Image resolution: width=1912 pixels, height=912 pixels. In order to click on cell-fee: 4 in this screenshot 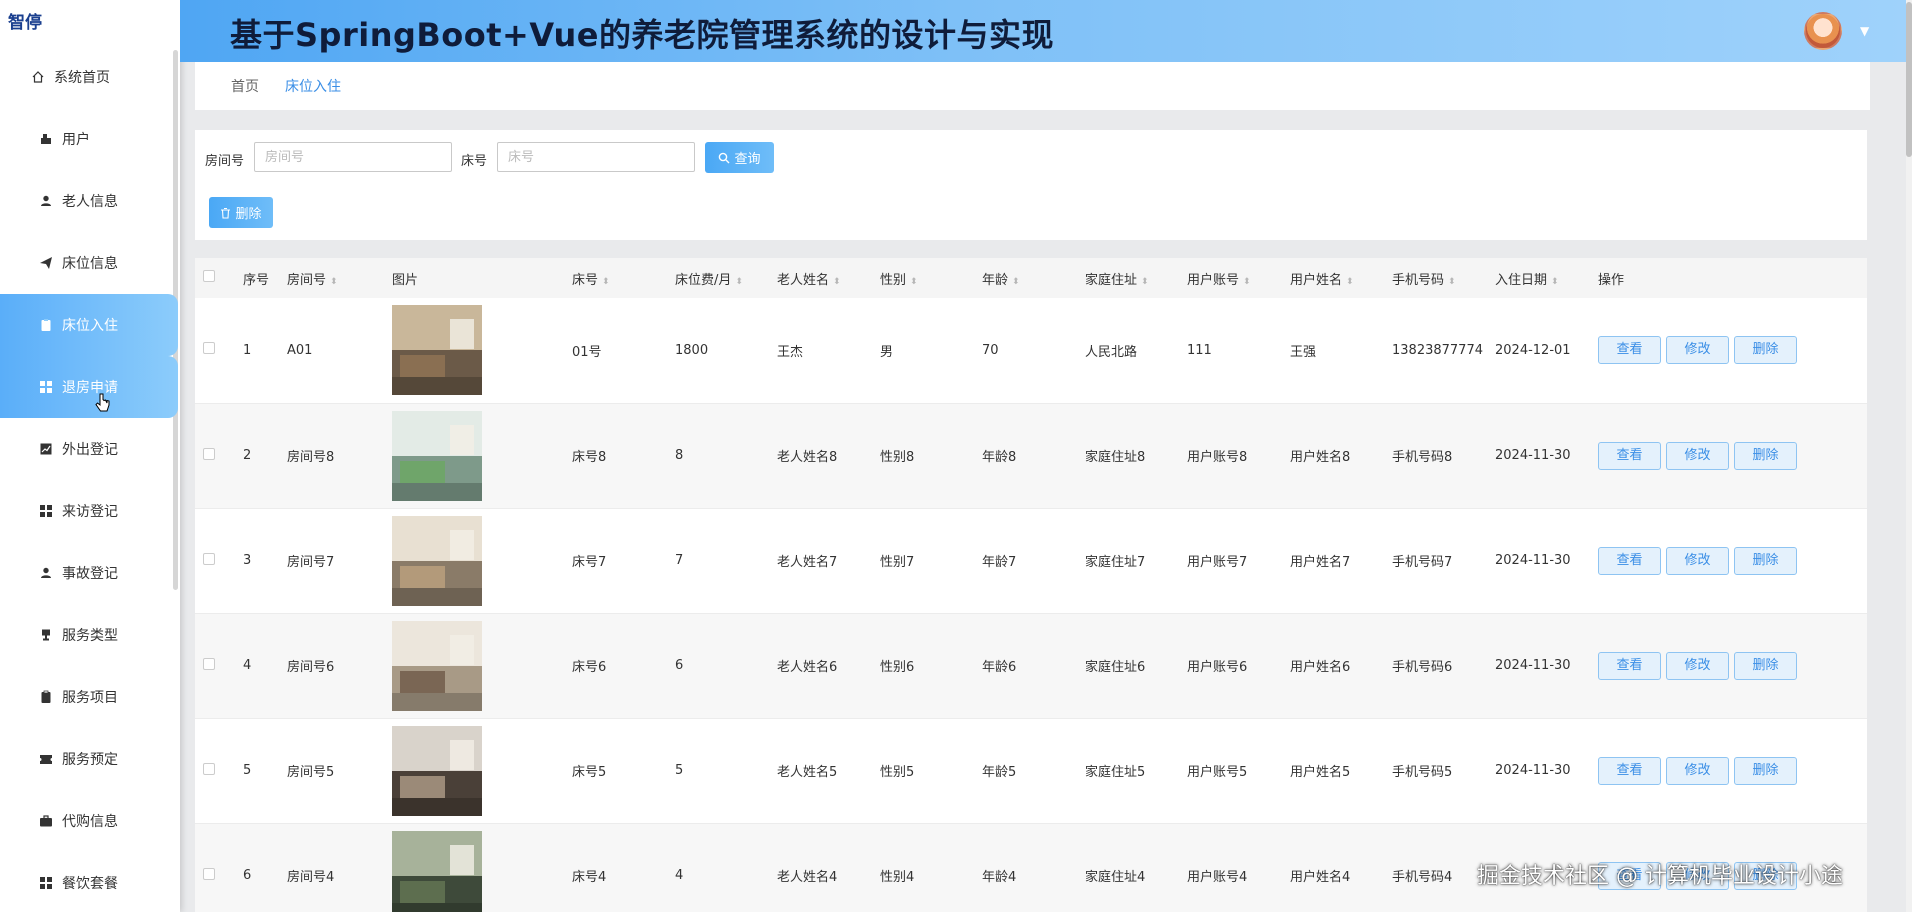, I will do `click(679, 875)`.